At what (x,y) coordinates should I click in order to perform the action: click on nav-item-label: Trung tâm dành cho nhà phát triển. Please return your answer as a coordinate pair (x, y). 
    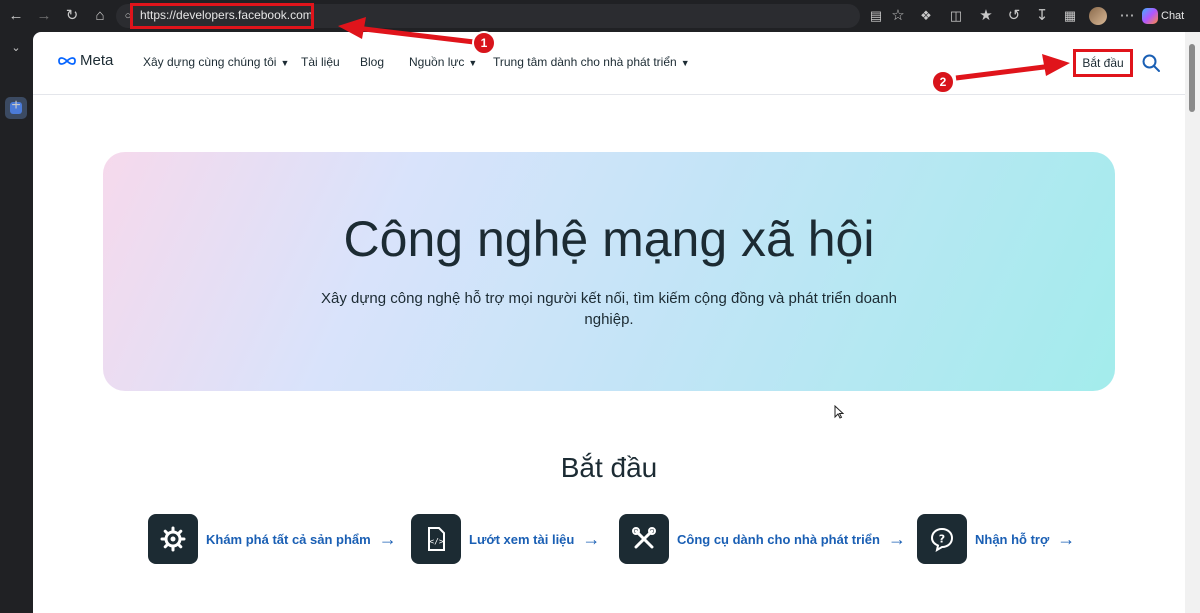
    Looking at the image, I should click on (585, 62).